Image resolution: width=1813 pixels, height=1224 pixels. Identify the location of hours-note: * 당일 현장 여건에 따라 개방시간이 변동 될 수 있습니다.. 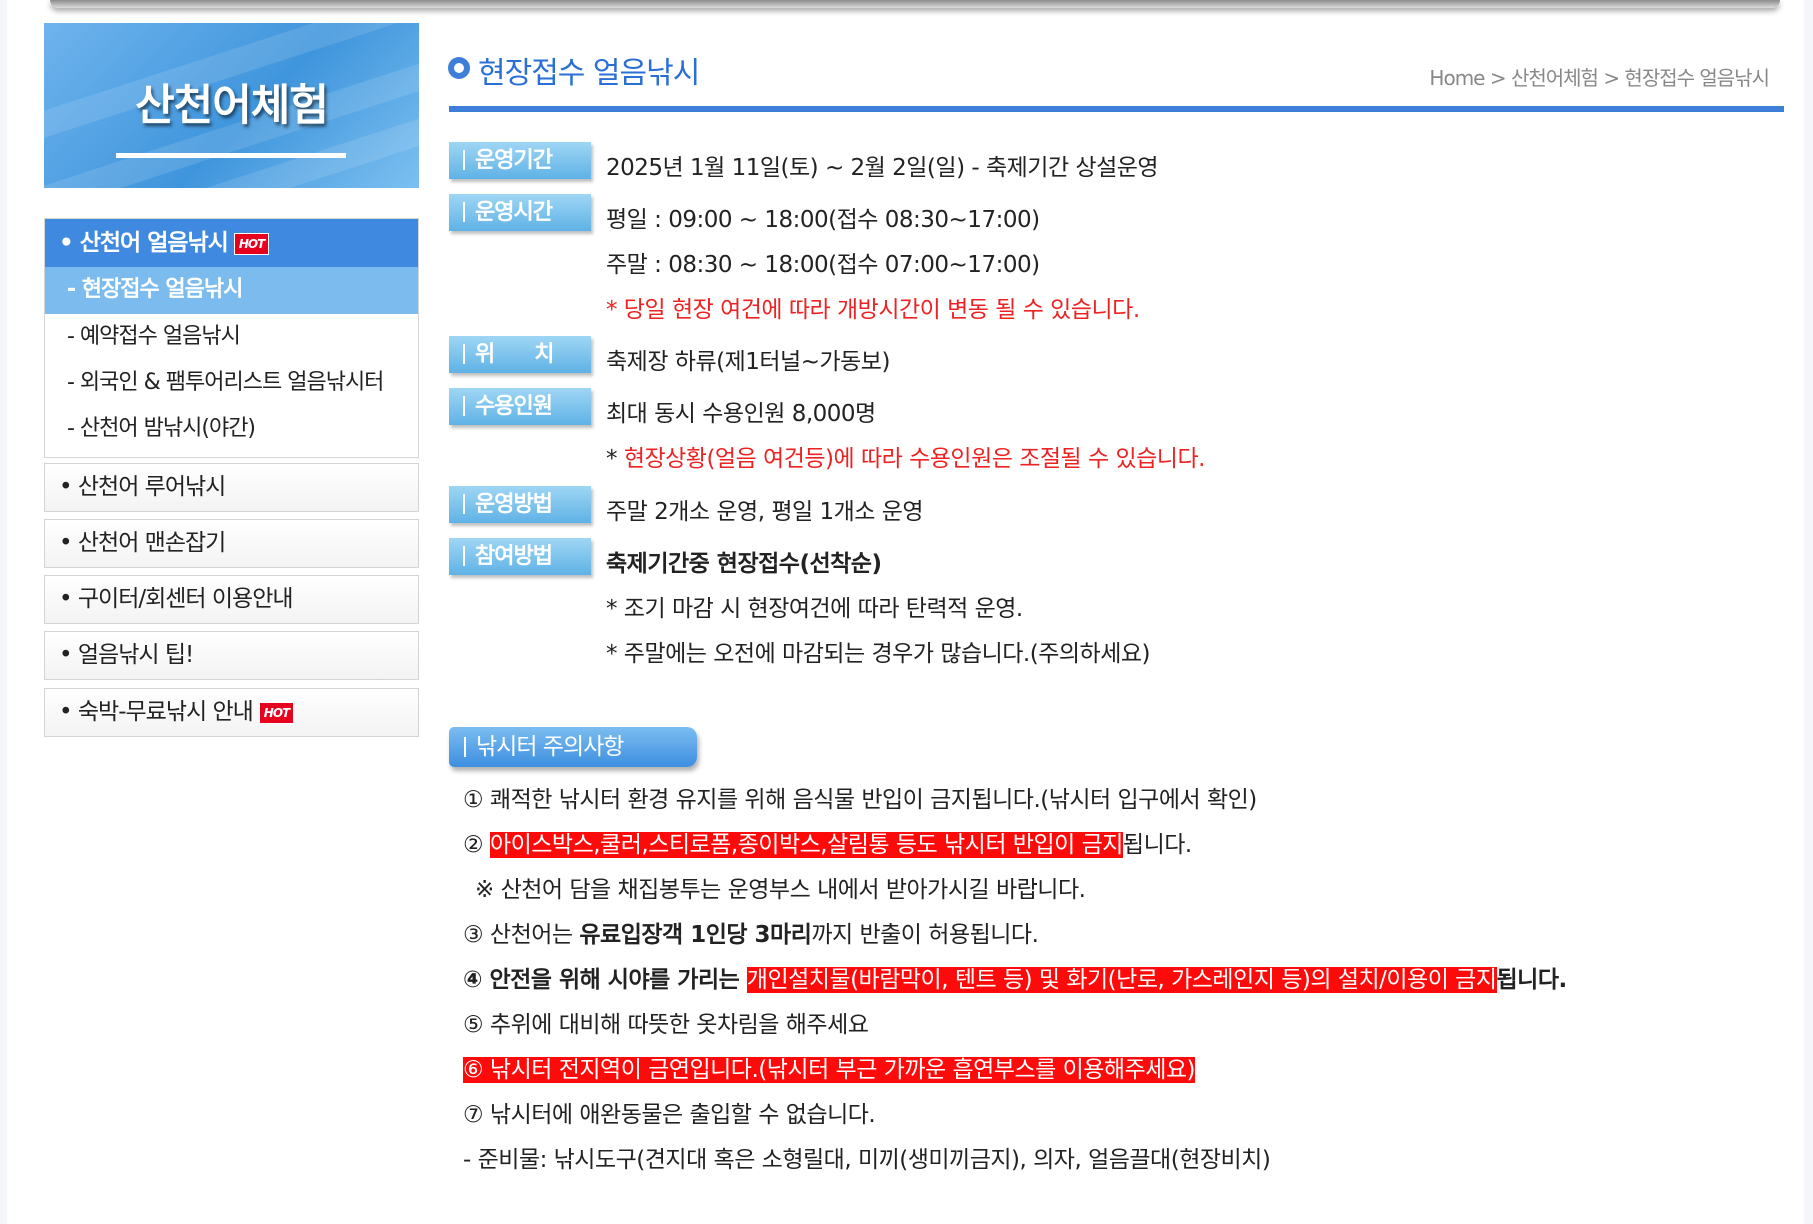
(873, 310).